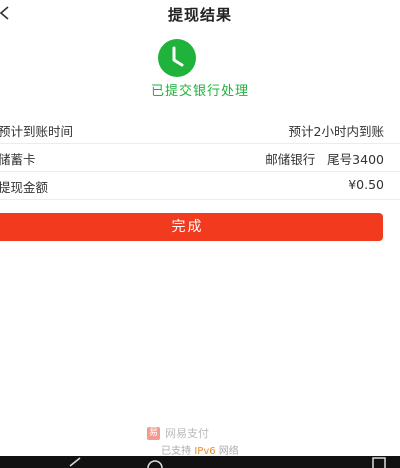 The height and width of the screenshot is (468, 400). What do you see at coordinates (187, 433) in the screenshot?
I see `brand-name: 网易支付` at bounding box center [187, 433].